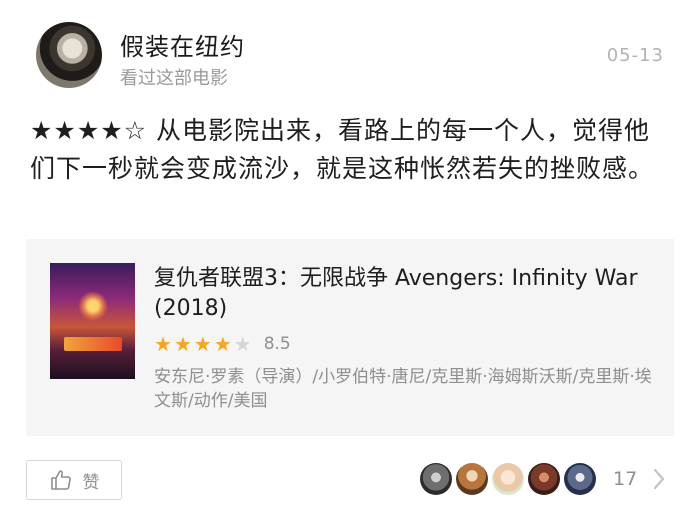 The width and height of the screenshot is (700, 526). I want to click on post-date: 05-13, so click(635, 55).